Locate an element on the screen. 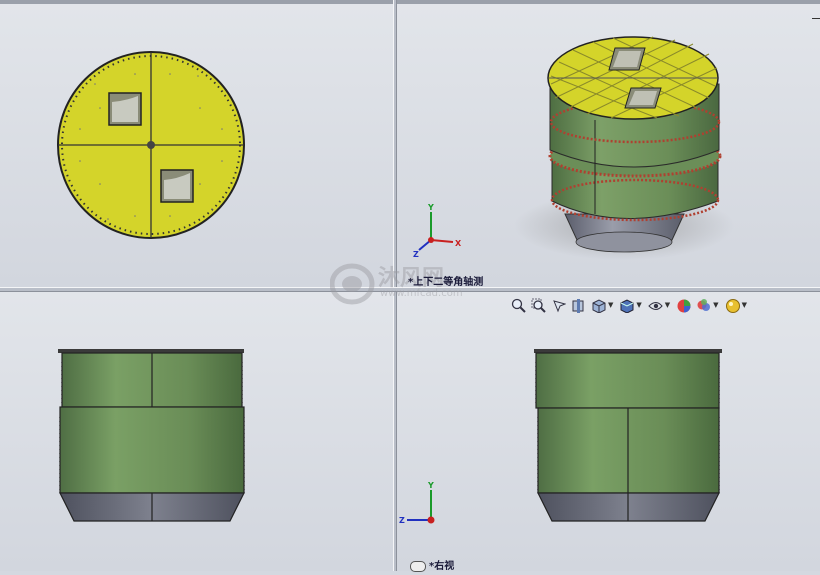 The image size is (820, 575). svg-text: X is located at coordinates (458, 243).